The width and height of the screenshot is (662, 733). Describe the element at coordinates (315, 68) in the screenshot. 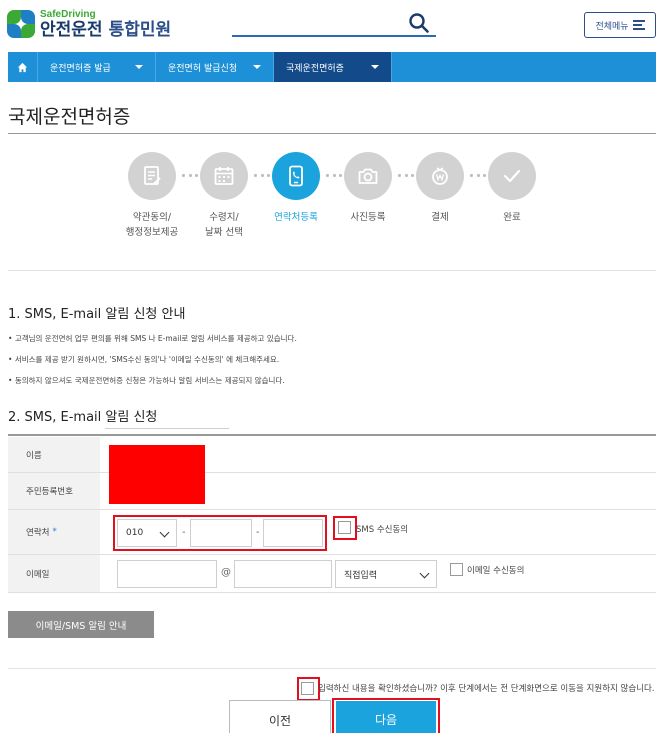

I see `nav-item-label: 국제운전면허증` at that location.